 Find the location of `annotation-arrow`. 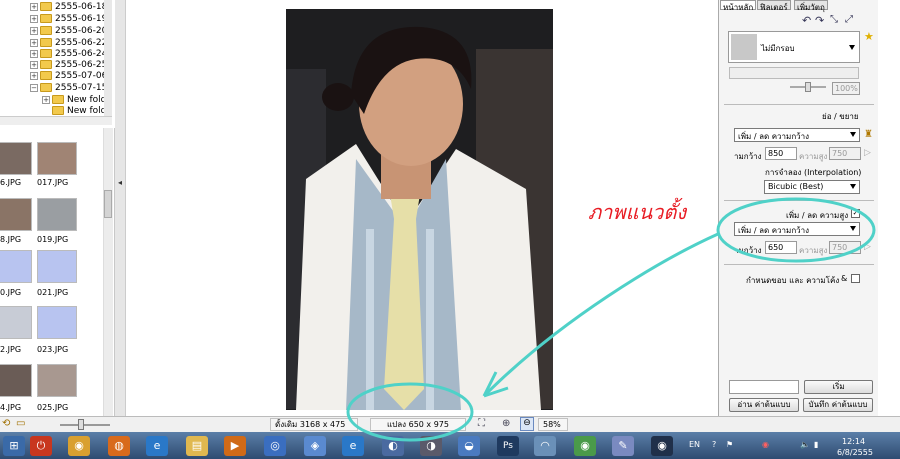

annotation-arrow is located at coordinates (600, 315).